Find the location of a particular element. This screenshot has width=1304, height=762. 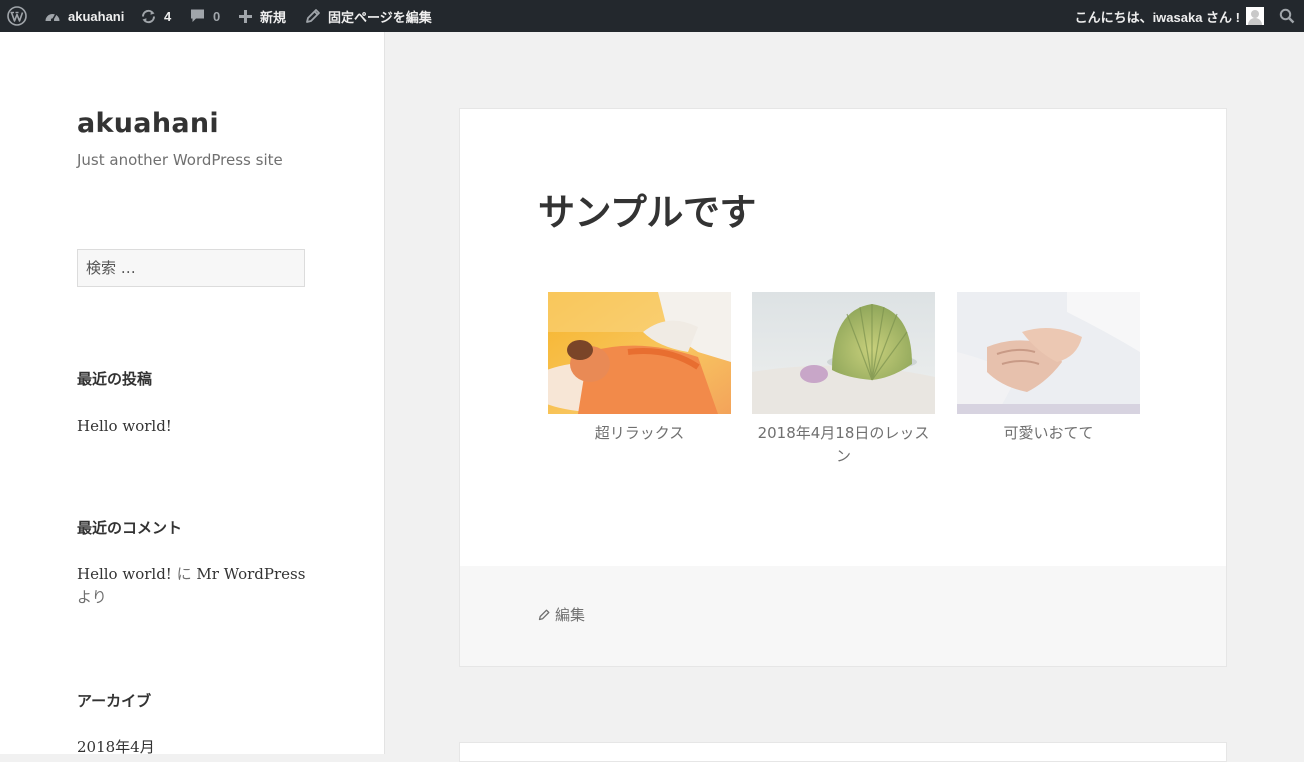

adminbar-account: こんにちは、iwasaka さん ! is located at coordinates (1169, 16).